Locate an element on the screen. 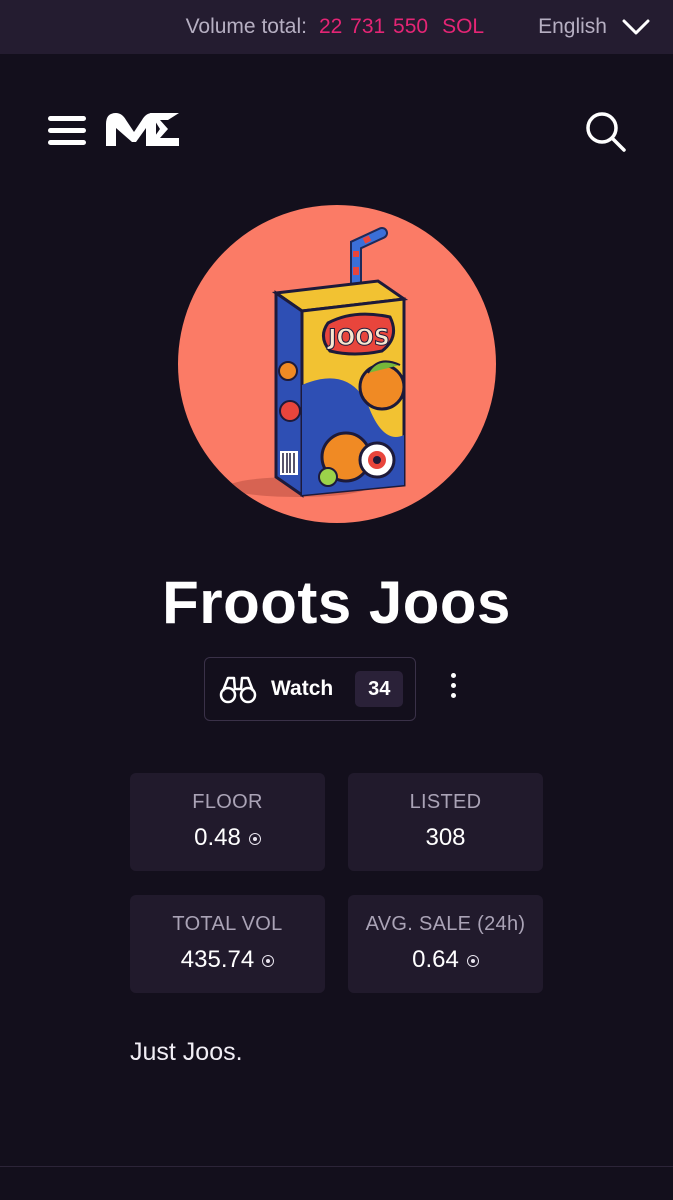 This screenshot has width=673, height=1200. stat-label: TOTAL VOL is located at coordinates (227, 924).